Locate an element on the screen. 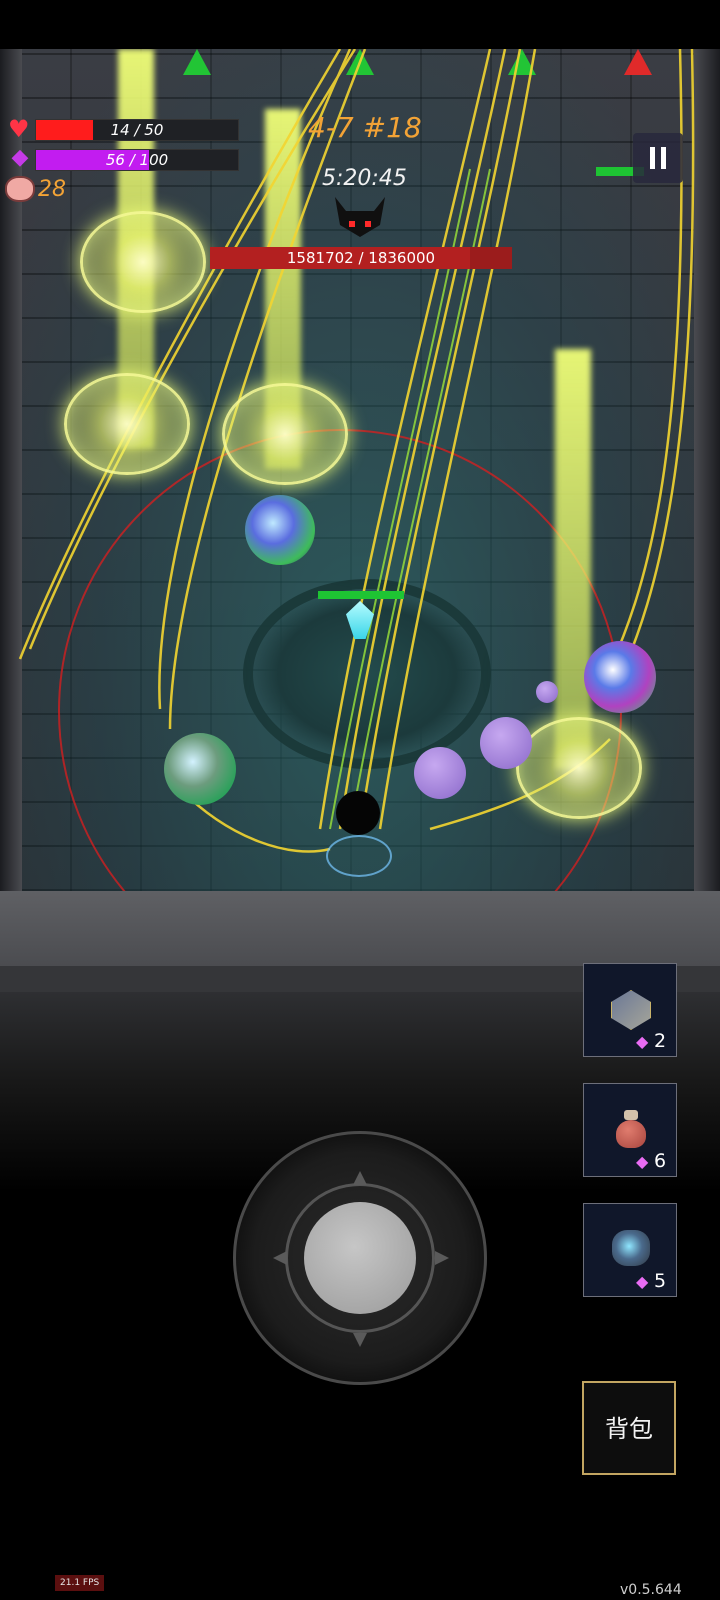  vase-neck is located at coordinates (631, 1115).